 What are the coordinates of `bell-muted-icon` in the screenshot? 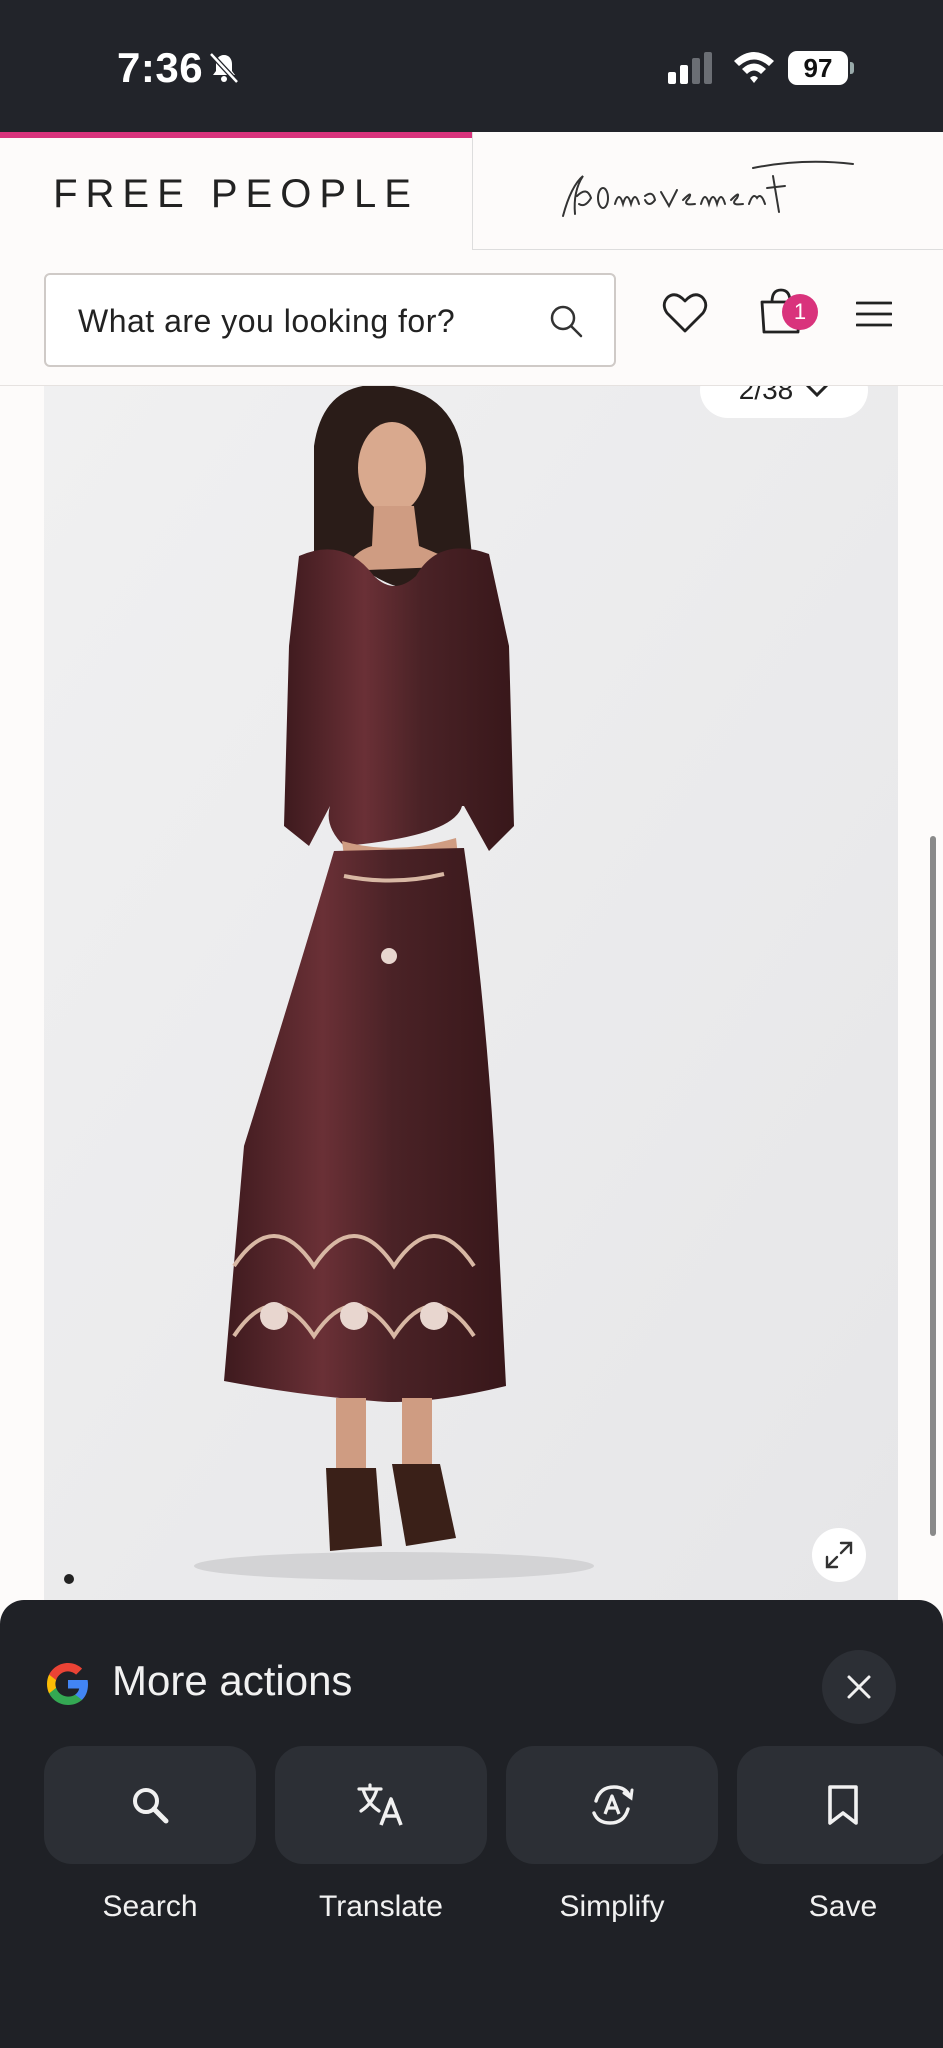 It's located at (224, 68).